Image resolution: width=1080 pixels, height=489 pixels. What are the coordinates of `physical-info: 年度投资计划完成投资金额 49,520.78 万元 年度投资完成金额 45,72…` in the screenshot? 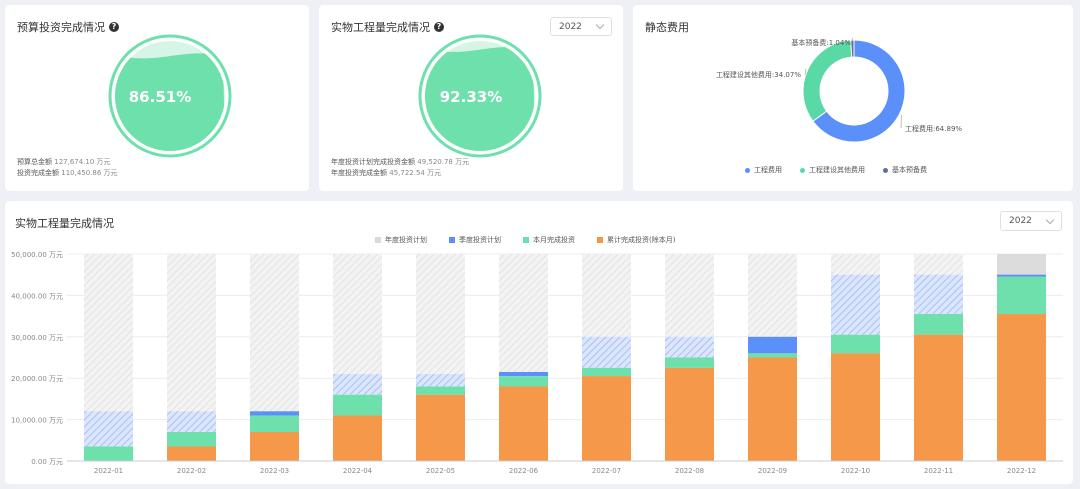 It's located at (400, 168).